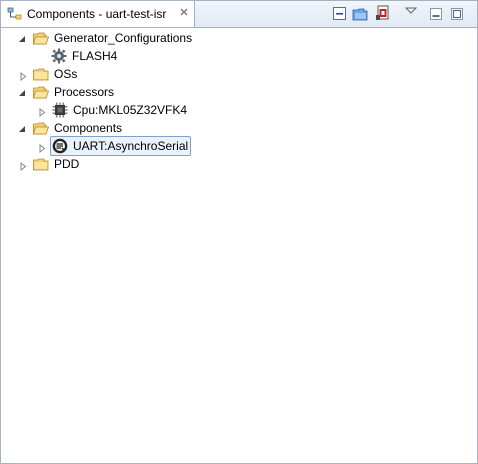 The height and width of the screenshot is (464, 478). I want to click on tree-item-flash4: FLASH4, so click(84, 56).